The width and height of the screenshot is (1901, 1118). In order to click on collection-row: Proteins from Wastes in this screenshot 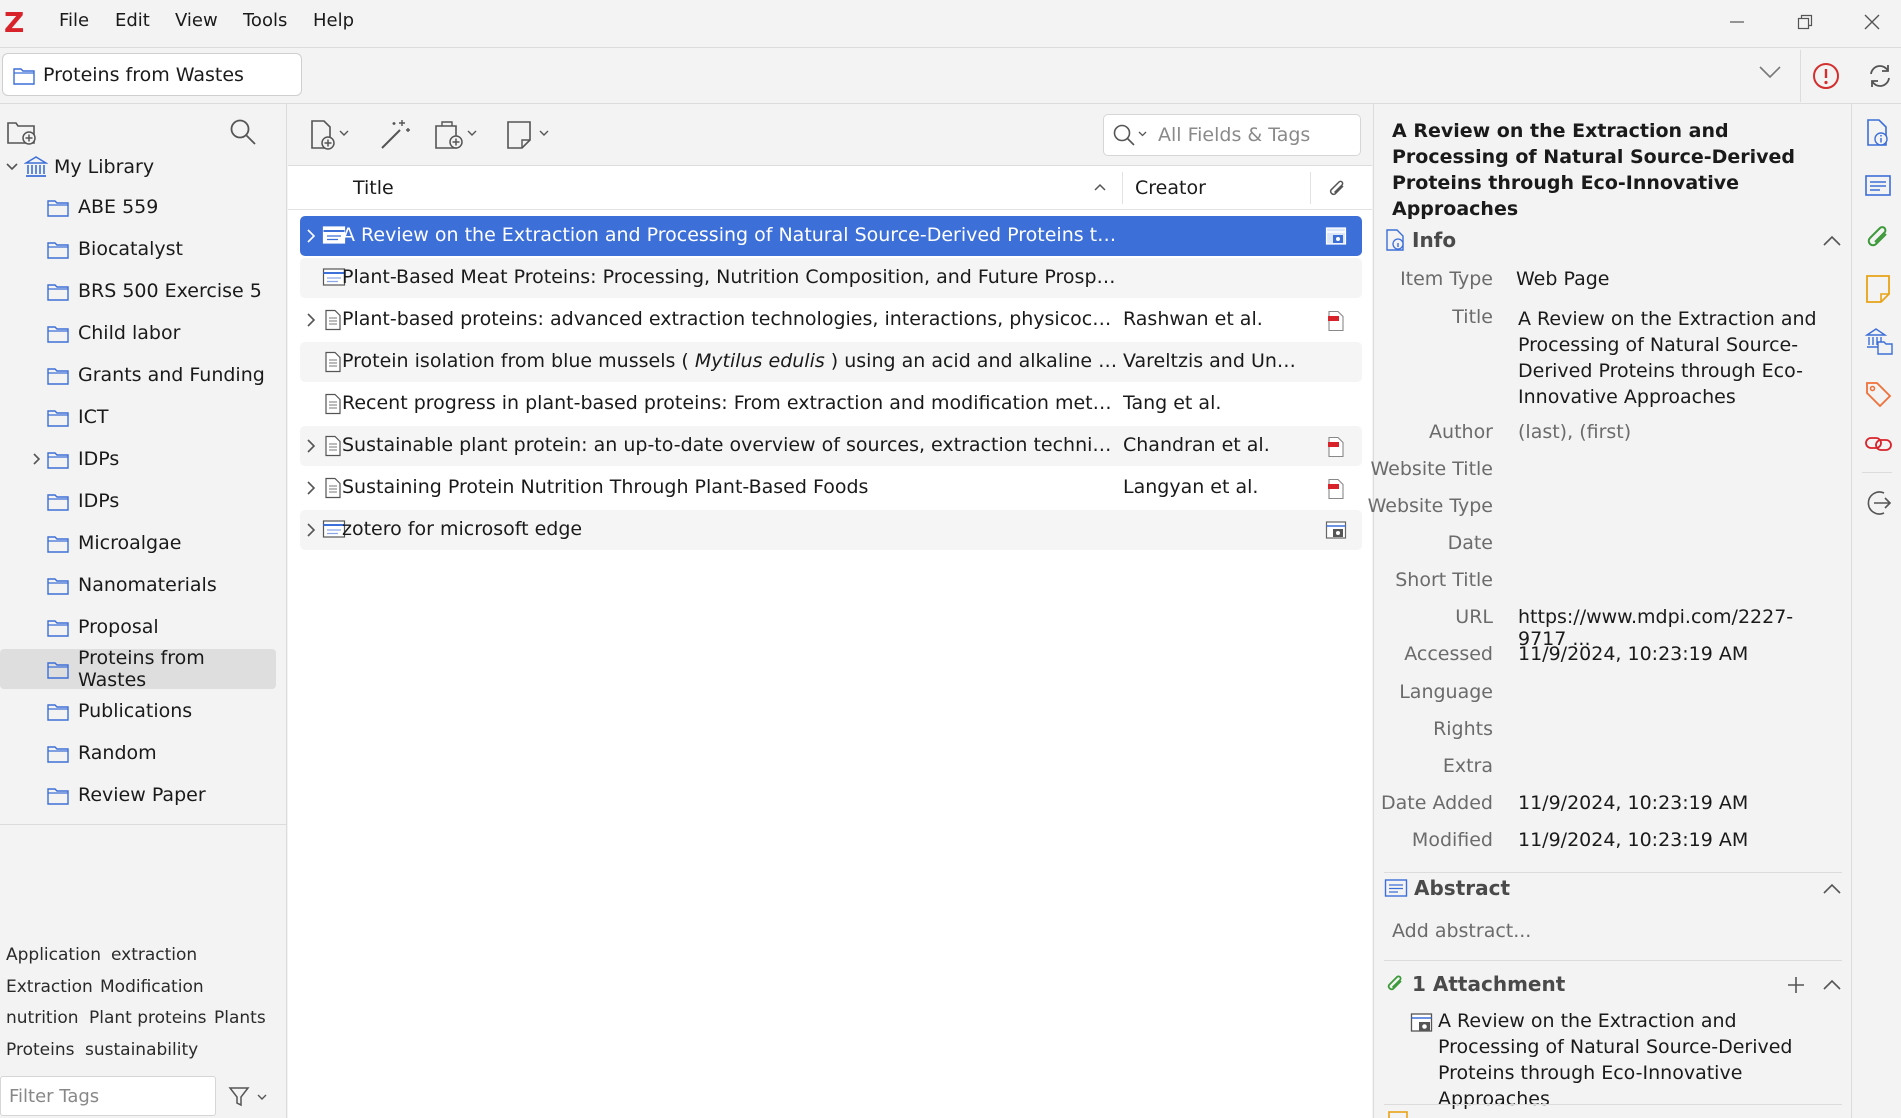, I will do `click(138, 669)`.